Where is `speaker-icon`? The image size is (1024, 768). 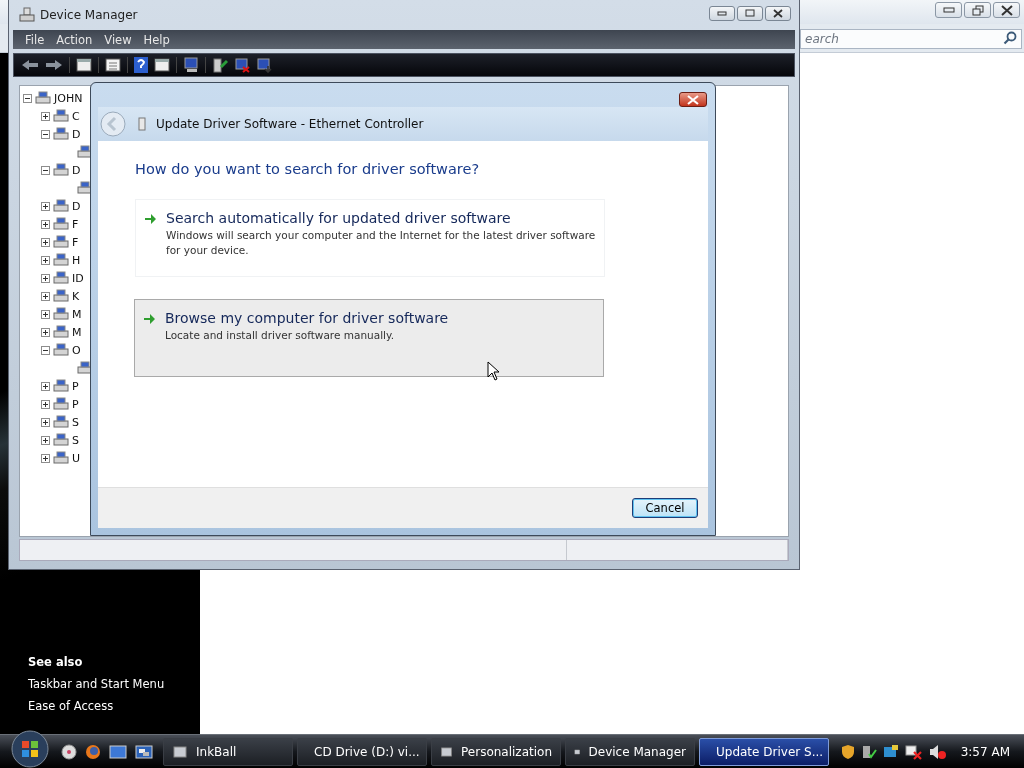
speaker-icon is located at coordinates (937, 751).